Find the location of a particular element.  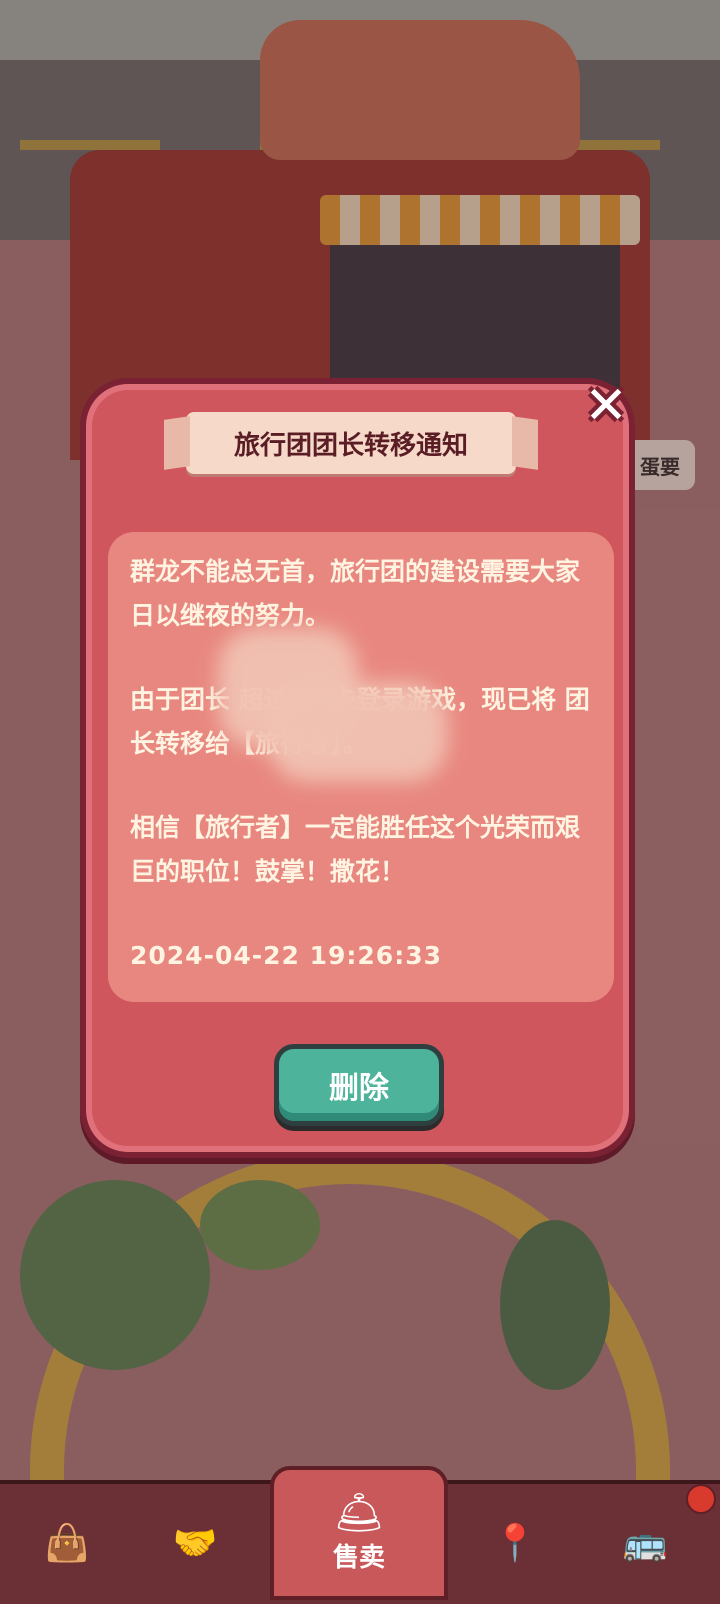

nav-bag: 👜 is located at coordinates (67, 1544).